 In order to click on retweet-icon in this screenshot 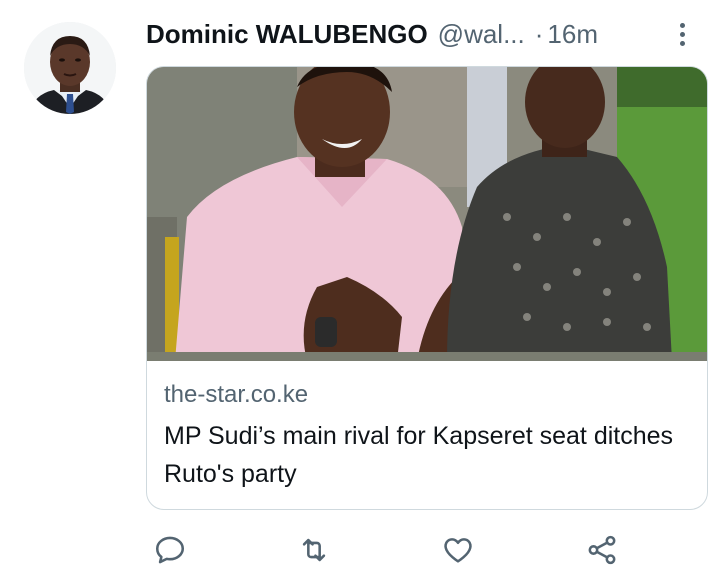, I will do `click(314, 550)`.